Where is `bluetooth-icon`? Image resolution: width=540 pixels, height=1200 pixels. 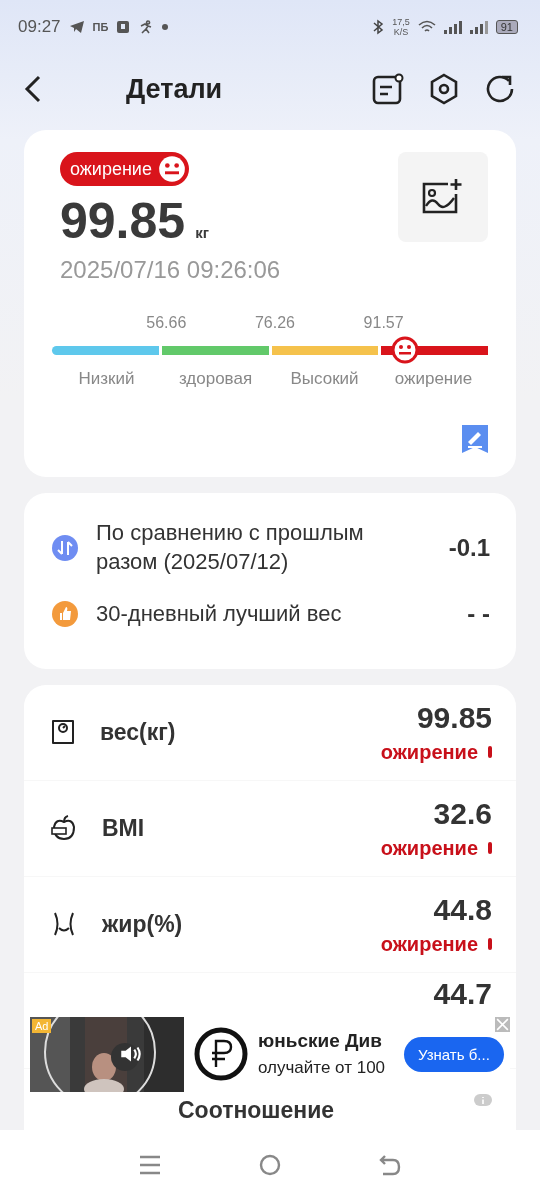 bluetooth-icon is located at coordinates (378, 27).